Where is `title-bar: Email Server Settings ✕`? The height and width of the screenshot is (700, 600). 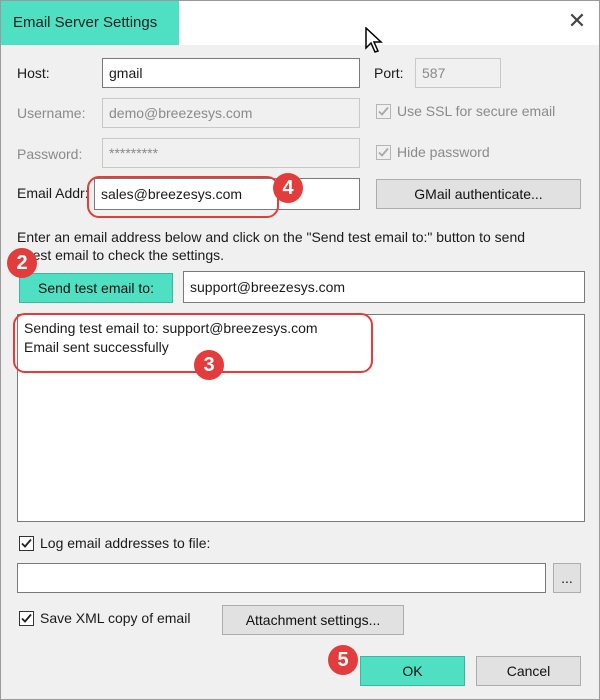
title-bar: Email Server Settings ✕ is located at coordinates (300, 27).